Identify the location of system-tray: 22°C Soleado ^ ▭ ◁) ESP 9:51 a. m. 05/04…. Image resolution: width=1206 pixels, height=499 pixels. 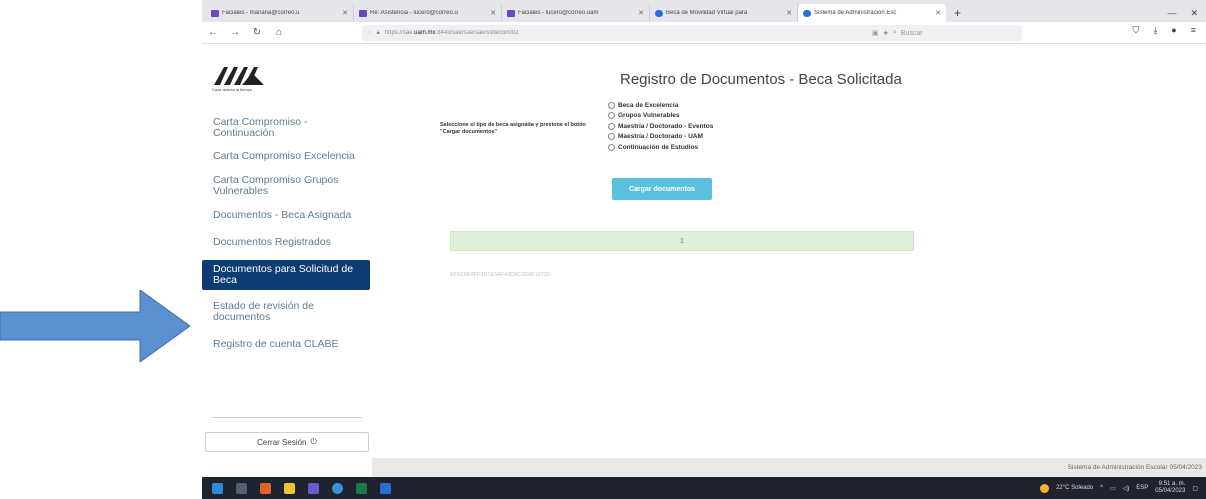
(1123, 488).